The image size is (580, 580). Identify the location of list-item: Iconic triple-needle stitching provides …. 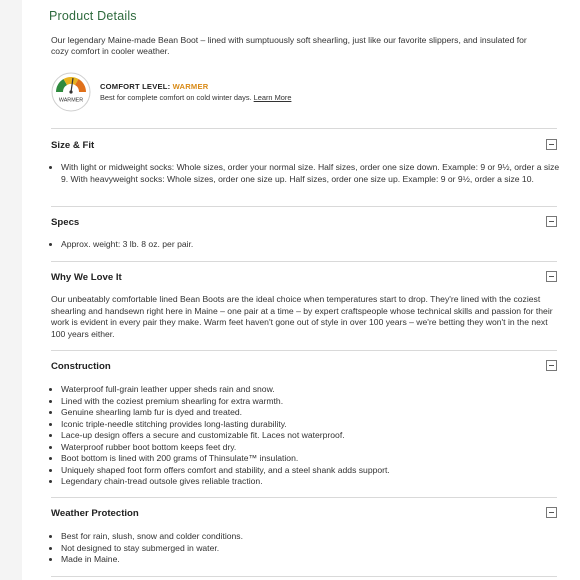
(311, 425).